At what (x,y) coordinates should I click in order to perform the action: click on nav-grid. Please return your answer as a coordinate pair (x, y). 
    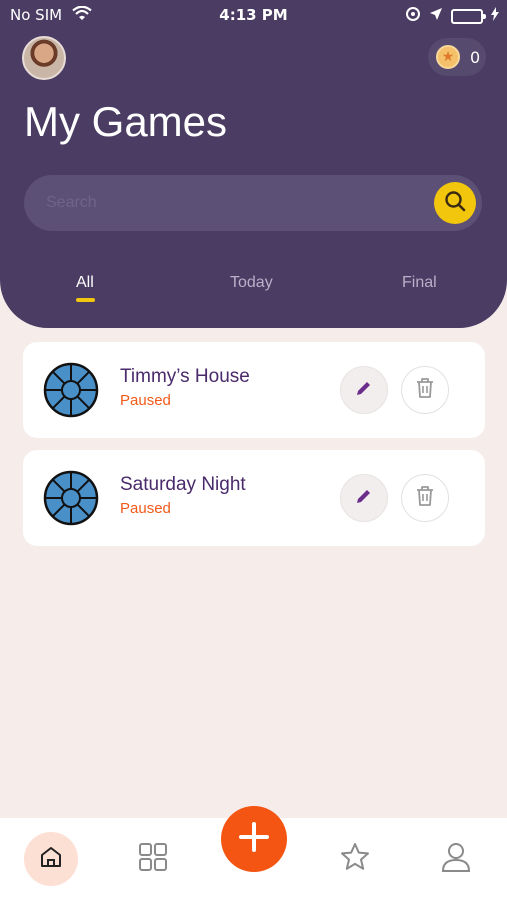
    Looking at the image, I should click on (153, 859).